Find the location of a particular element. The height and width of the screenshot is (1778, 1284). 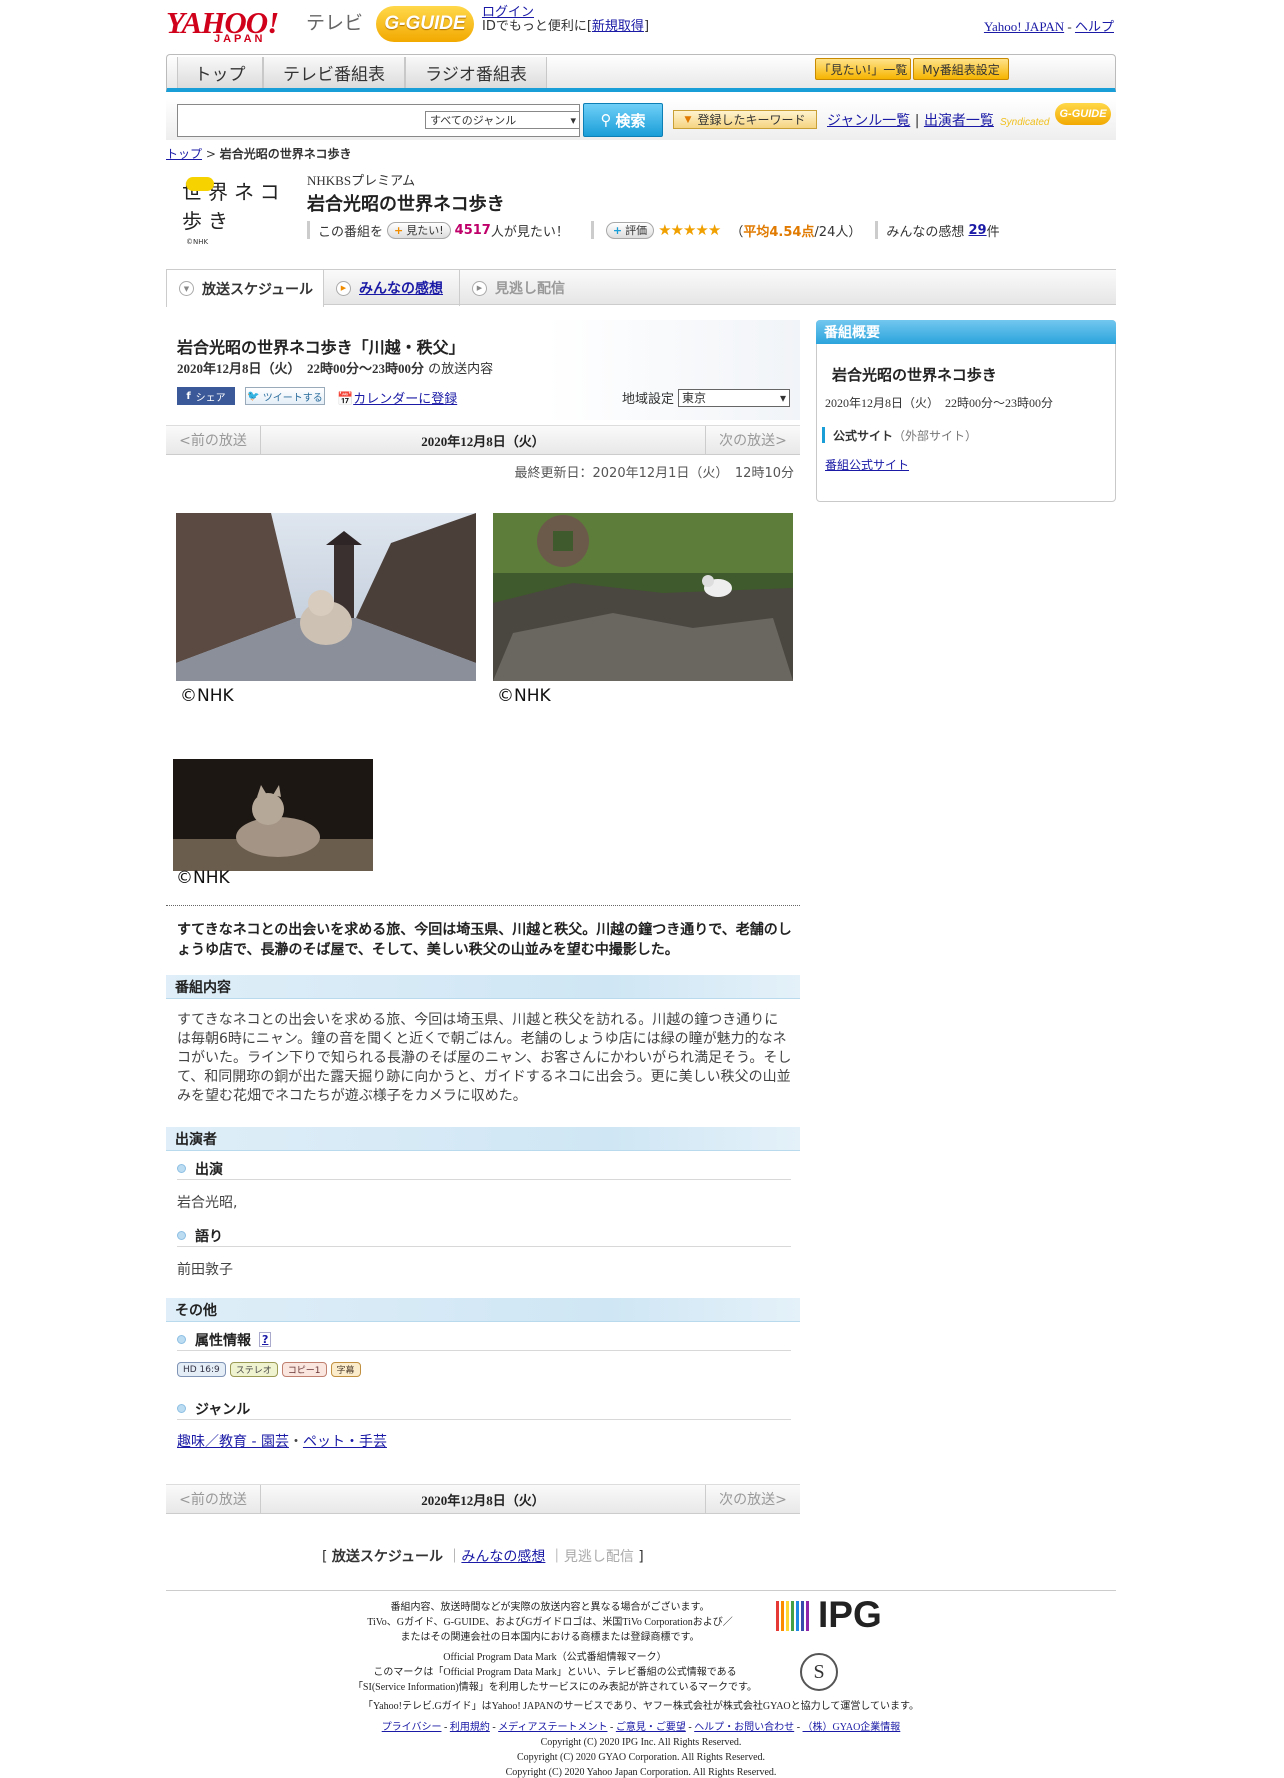

footer-tab-vod: 見逃し配信 is located at coordinates (599, 1557).